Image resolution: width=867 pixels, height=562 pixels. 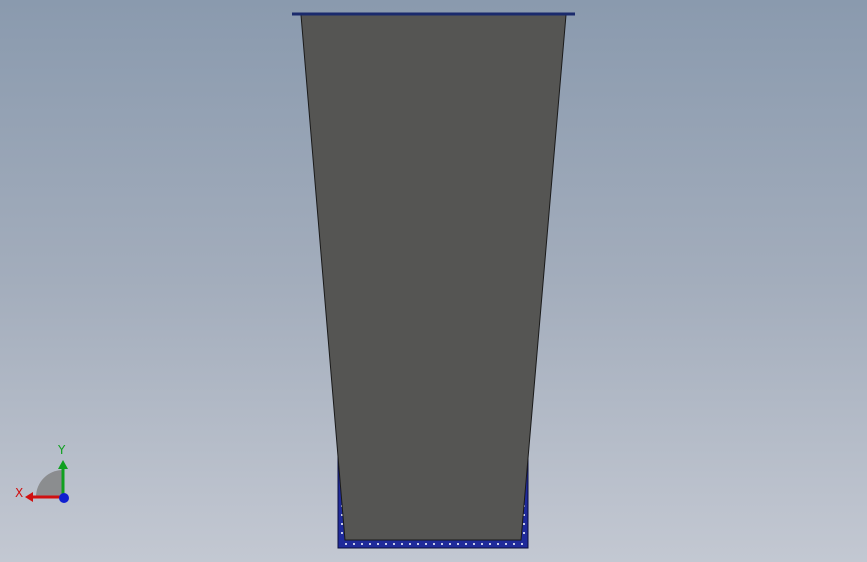 I want to click on triad-x-arrowhead, so click(x=29, y=497).